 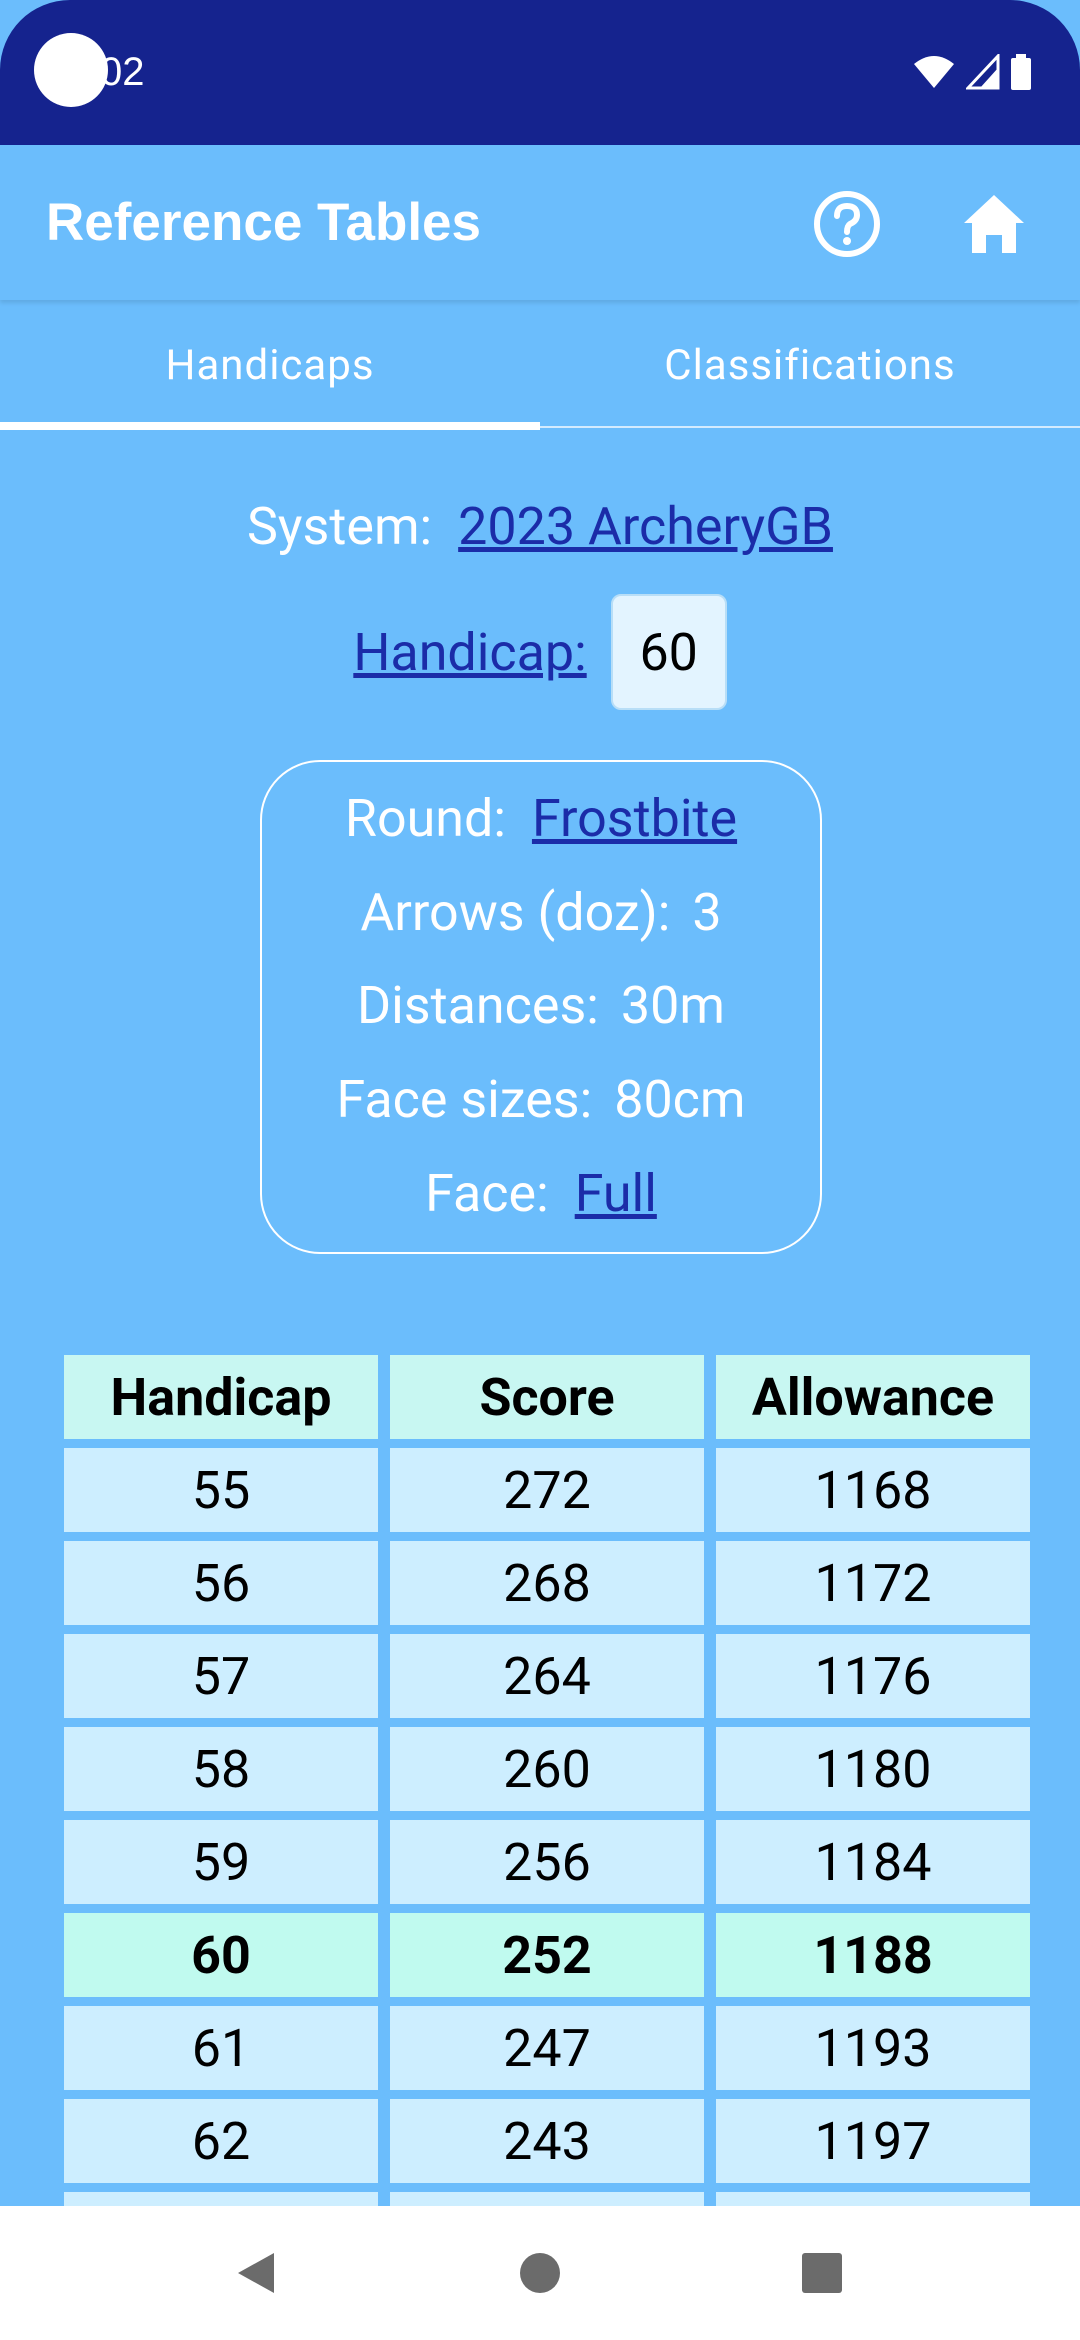 What do you see at coordinates (540, 72) in the screenshot?
I see `status-bar: 02` at bounding box center [540, 72].